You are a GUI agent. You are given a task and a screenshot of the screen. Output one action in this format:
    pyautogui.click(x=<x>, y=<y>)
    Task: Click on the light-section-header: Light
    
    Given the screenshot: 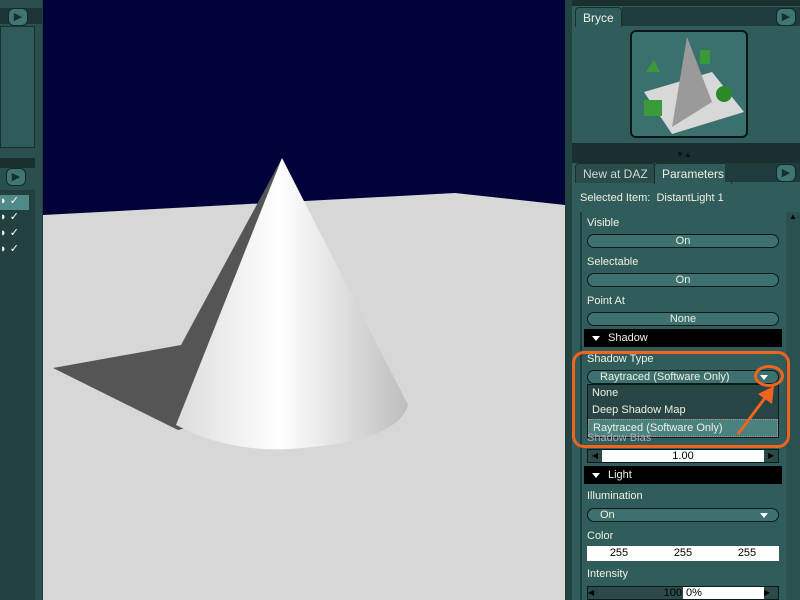 What is the action you would take?
    pyautogui.click(x=683, y=475)
    